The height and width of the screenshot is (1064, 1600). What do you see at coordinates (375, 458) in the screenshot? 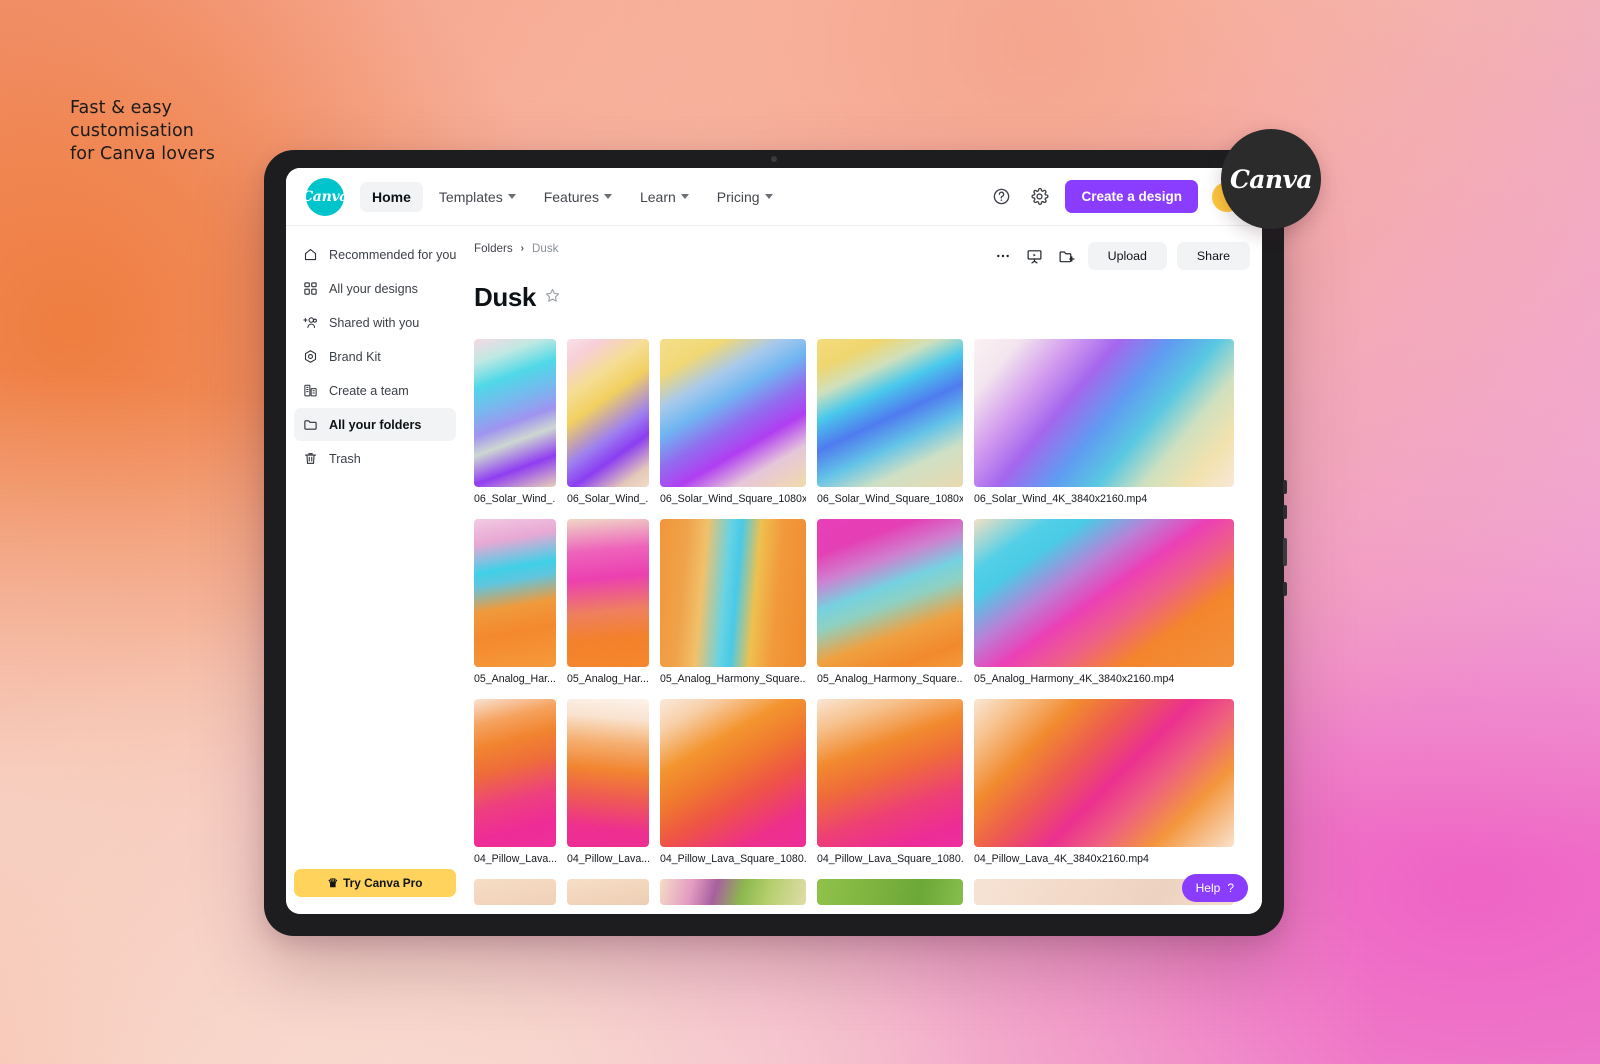
I see `sidebar-item-trash: Trash` at bounding box center [375, 458].